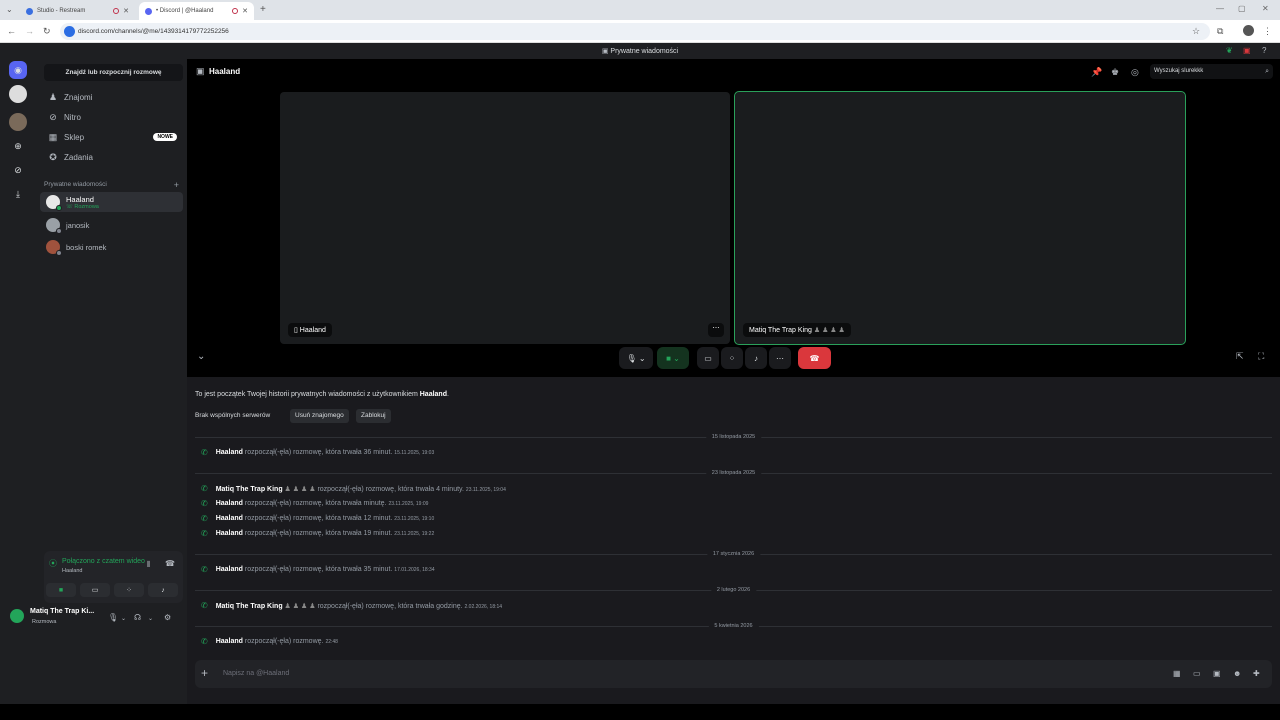 The height and width of the screenshot is (720, 1280). Describe the element at coordinates (201, 356) in the screenshot. I see `collapse-chevron-icon: ⌄` at that location.